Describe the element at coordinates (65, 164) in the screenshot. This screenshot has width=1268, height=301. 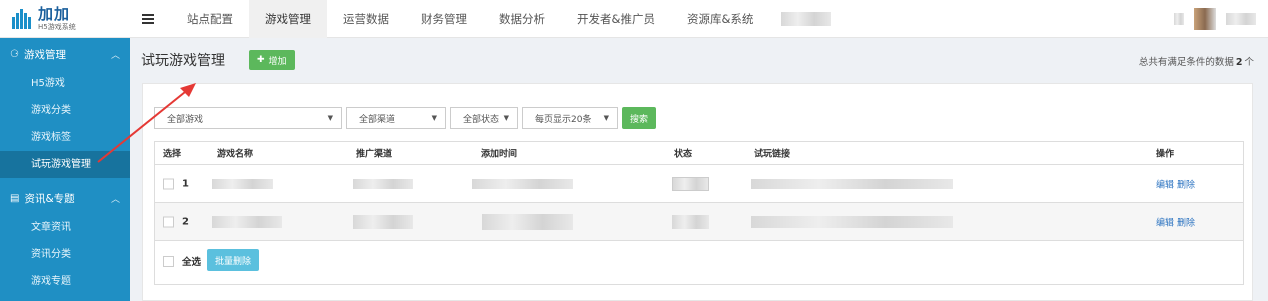
I see `sidebar-item-trial-games: 试玩游戏管理` at that location.